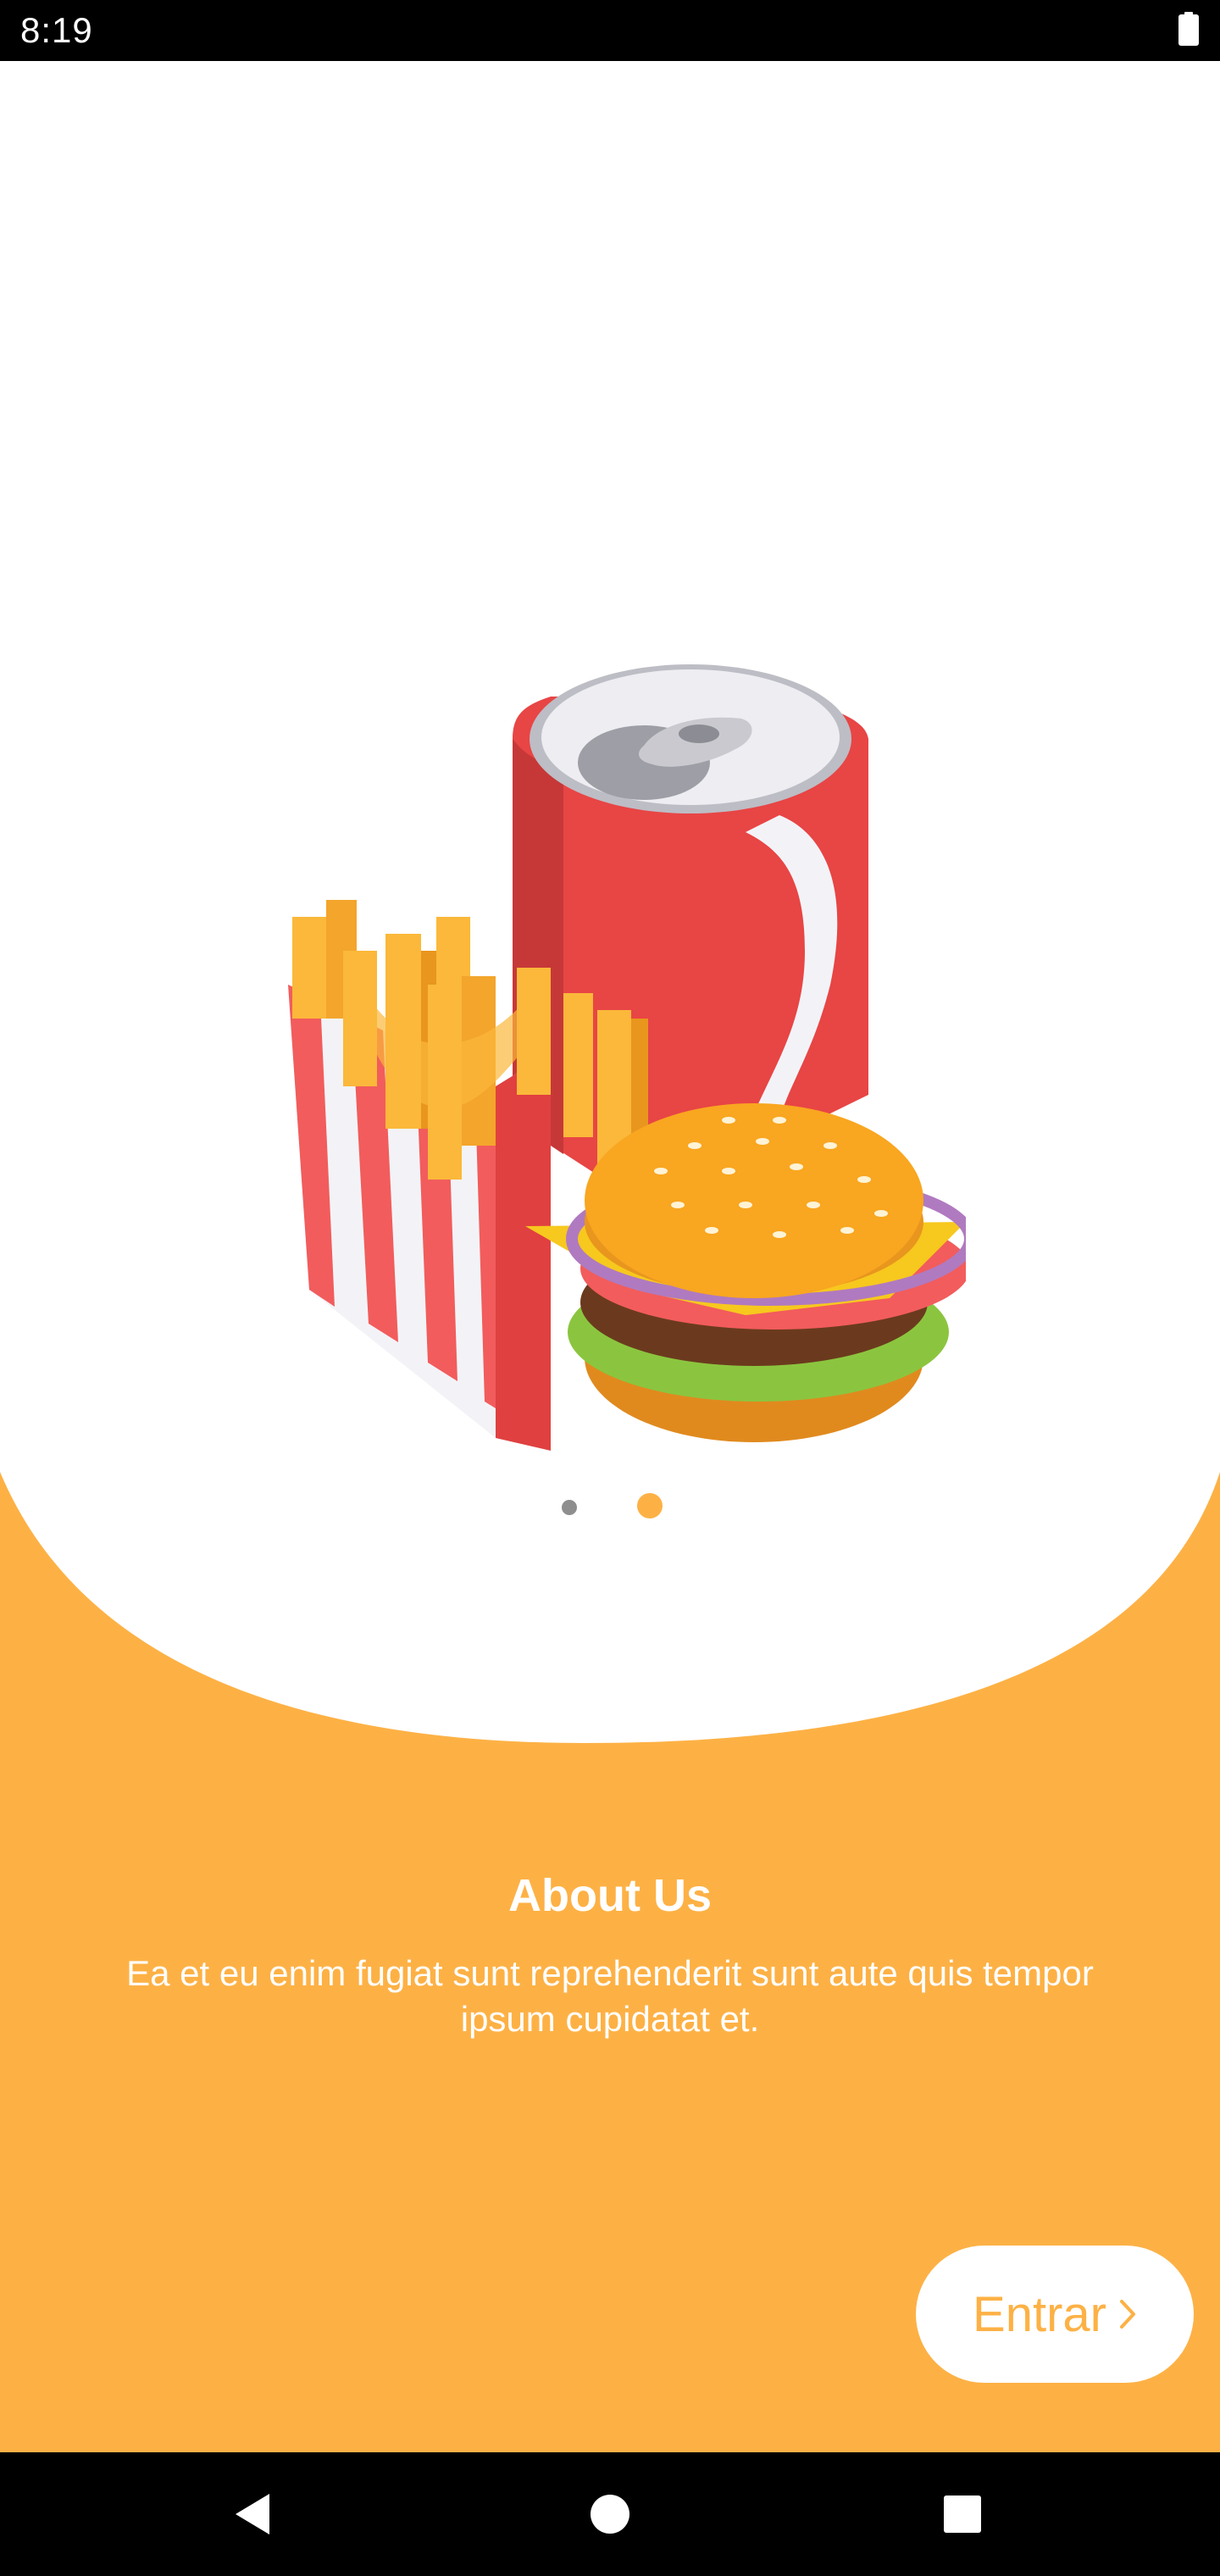  I want to click on nav-back-button, so click(252, 2514).